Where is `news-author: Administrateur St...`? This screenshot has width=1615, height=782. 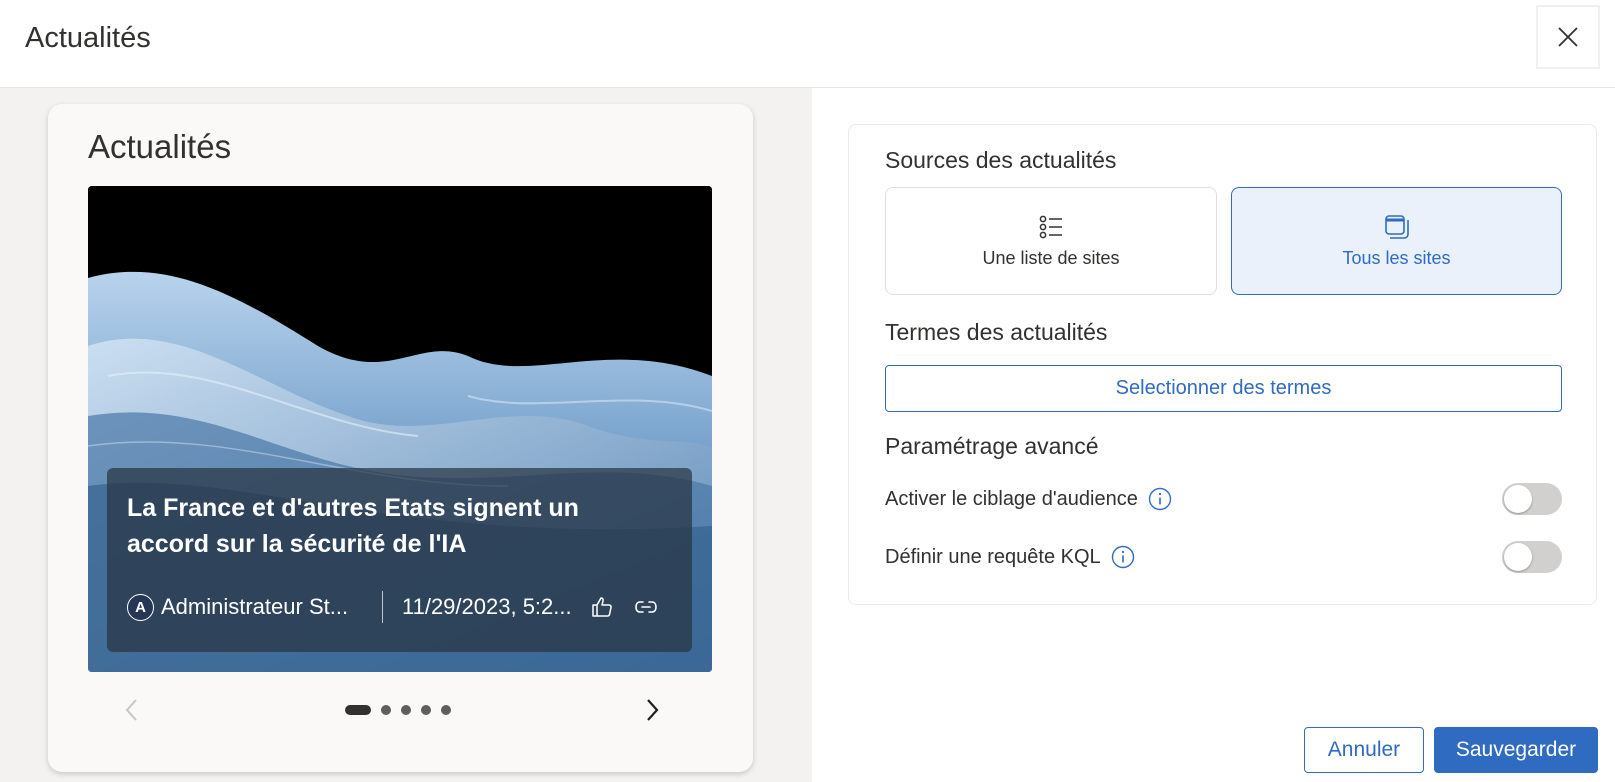
news-author: Administrateur St... is located at coordinates (255, 606).